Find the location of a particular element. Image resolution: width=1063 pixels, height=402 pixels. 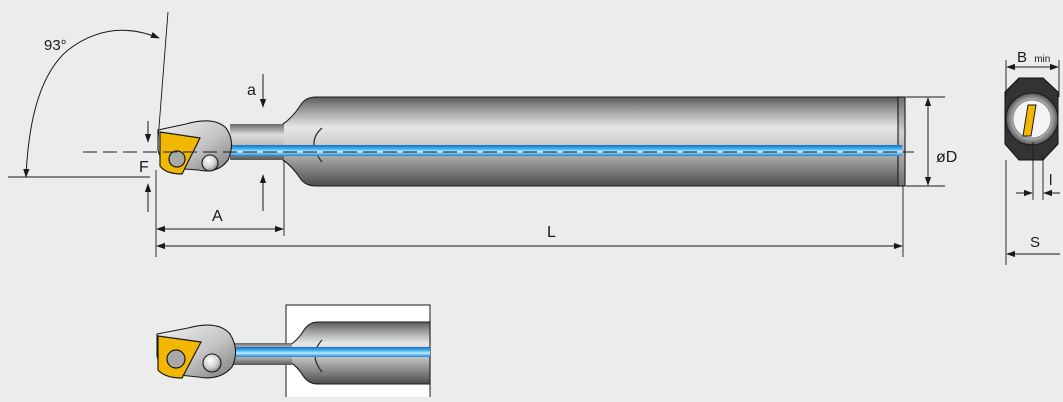

bottom-insert-screw is located at coordinates (176, 359).